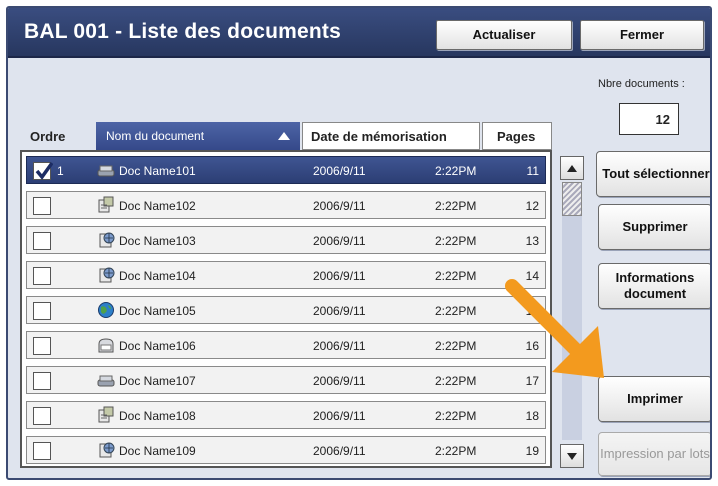  I want to click on print-button: Imprimer, so click(654, 399).